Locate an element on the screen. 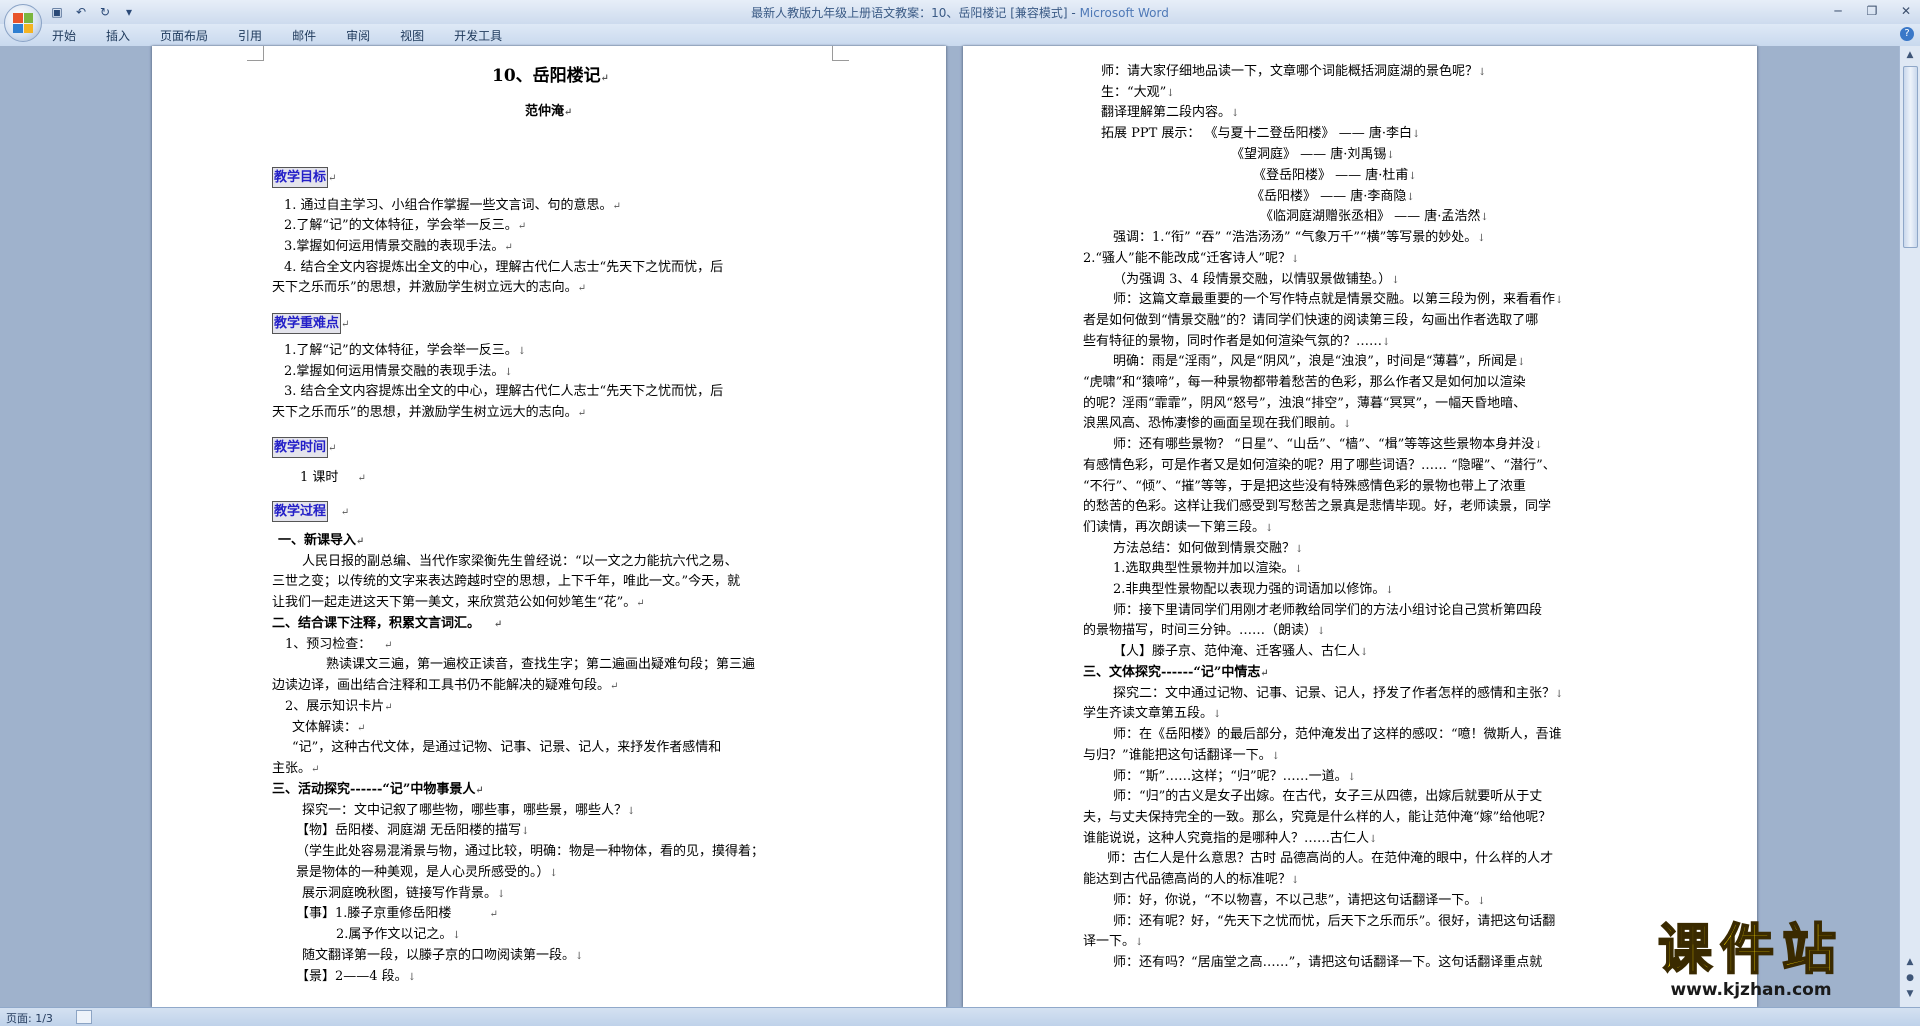  page2-text: 三、文体探究------“记”中情志 is located at coordinates (1172, 672).